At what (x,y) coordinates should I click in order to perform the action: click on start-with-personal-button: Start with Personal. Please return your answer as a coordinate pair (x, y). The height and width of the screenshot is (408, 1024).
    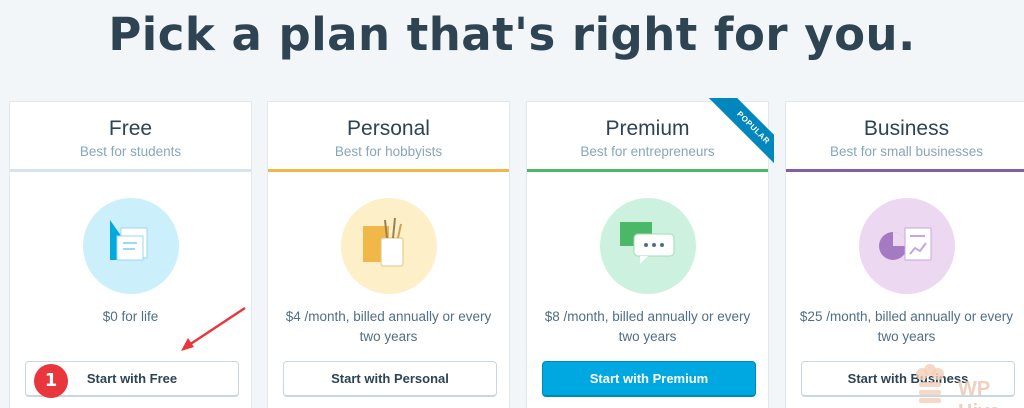
    Looking at the image, I should click on (390, 379).